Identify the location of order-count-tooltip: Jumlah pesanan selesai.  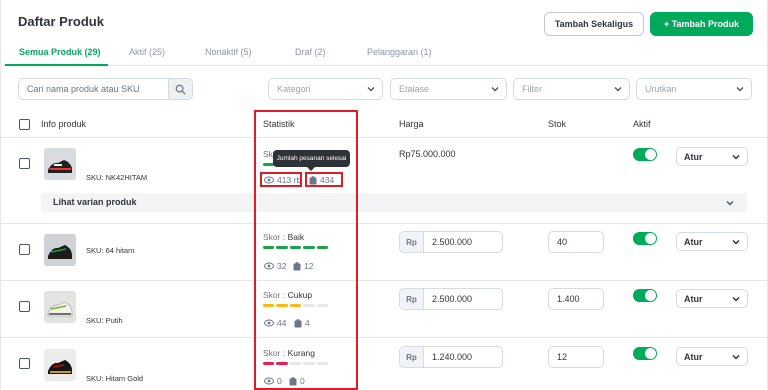
(311, 160).